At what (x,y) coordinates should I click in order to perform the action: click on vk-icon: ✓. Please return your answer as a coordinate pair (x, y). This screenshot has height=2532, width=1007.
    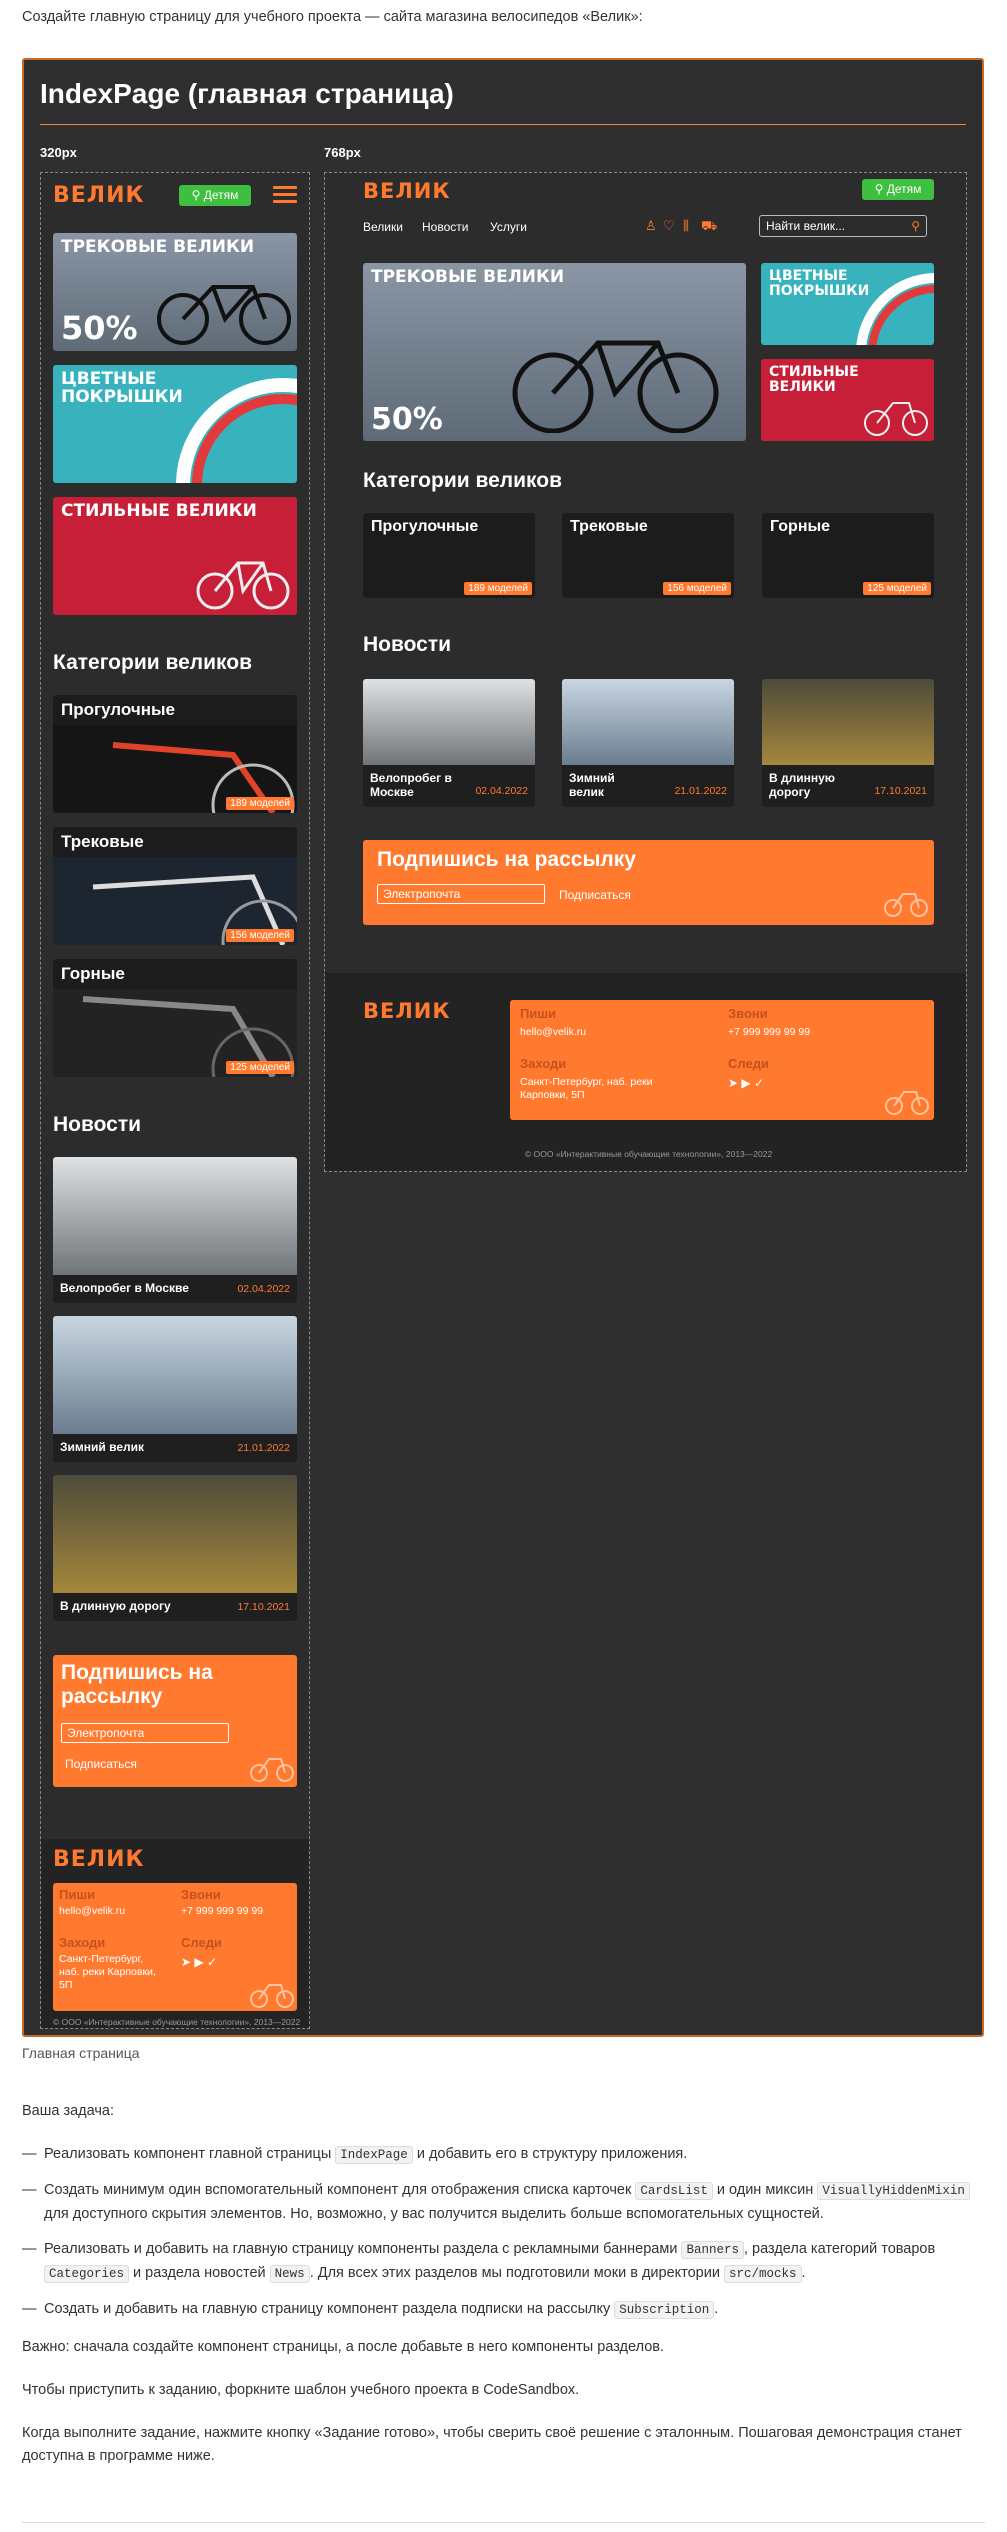
    Looking at the image, I should click on (759, 1083).